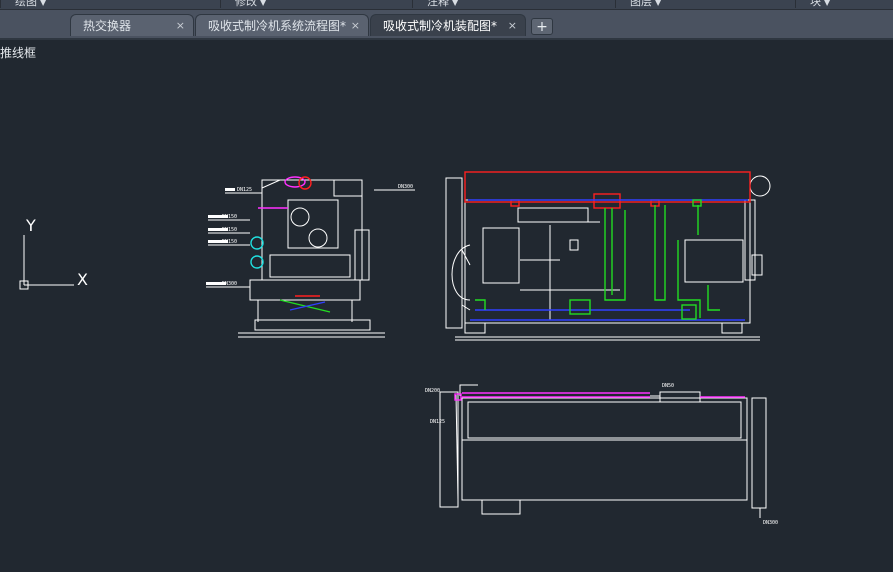 This screenshot has width=893, height=572. Describe the element at coordinates (432, 391) in the screenshot. I see `nozzle-label: DN200` at that location.